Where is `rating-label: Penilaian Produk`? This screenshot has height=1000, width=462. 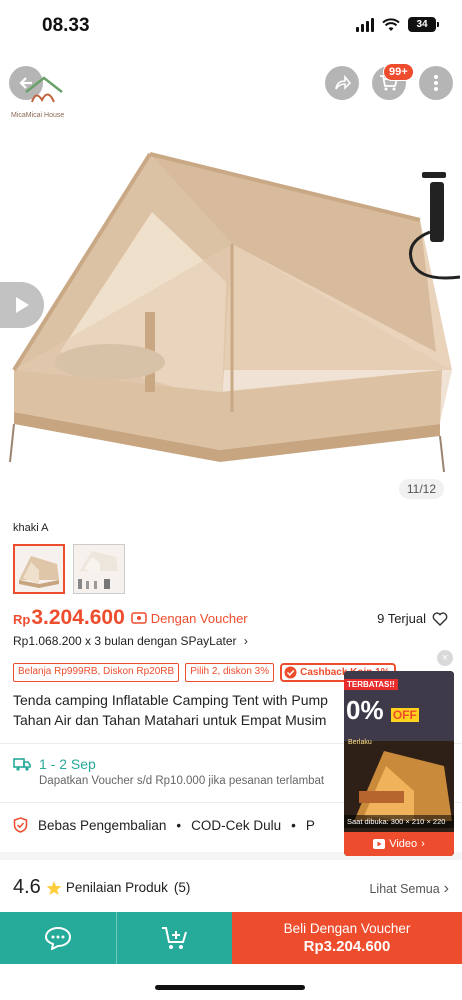
rating-label: Penilaian Produk is located at coordinates (116, 887).